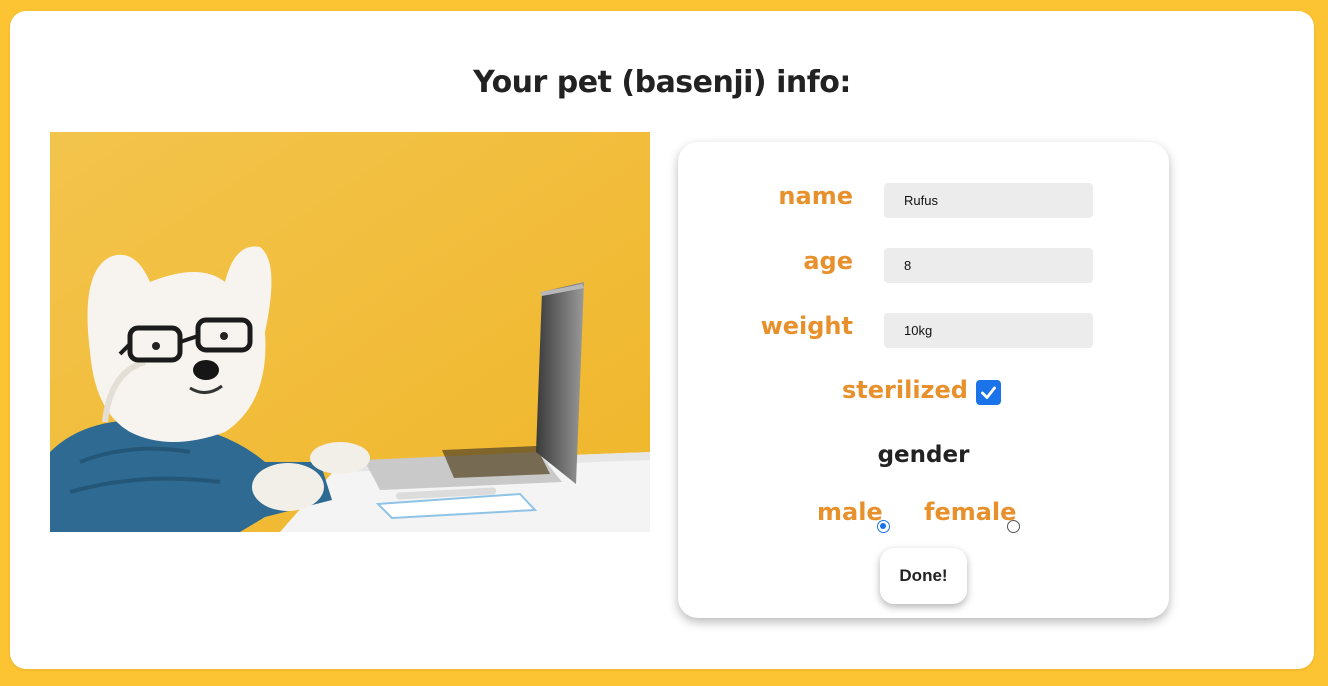 This screenshot has height=686, width=1328. What do you see at coordinates (815, 196) in the screenshot?
I see `name-label: name` at bounding box center [815, 196].